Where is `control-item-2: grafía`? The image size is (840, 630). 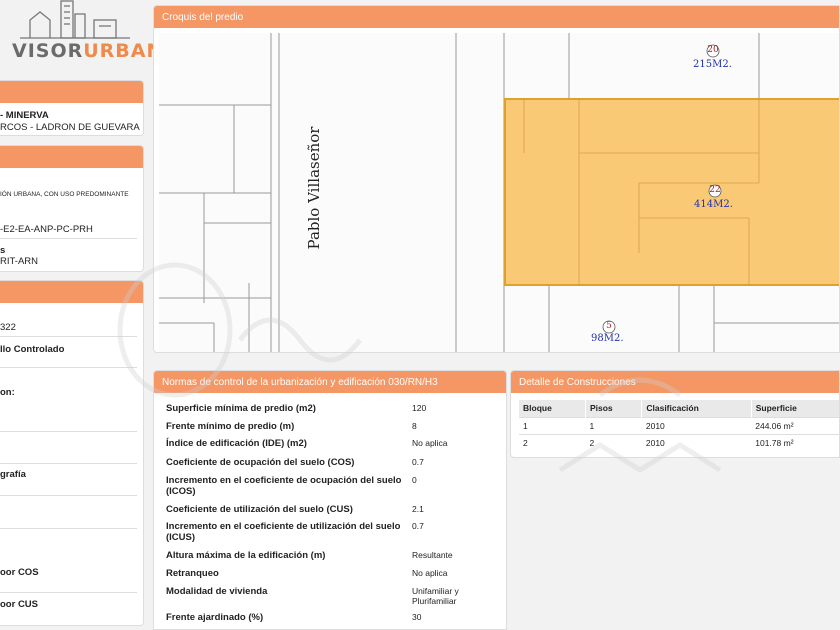
control-item-2: grafía is located at coordinates (13, 474).